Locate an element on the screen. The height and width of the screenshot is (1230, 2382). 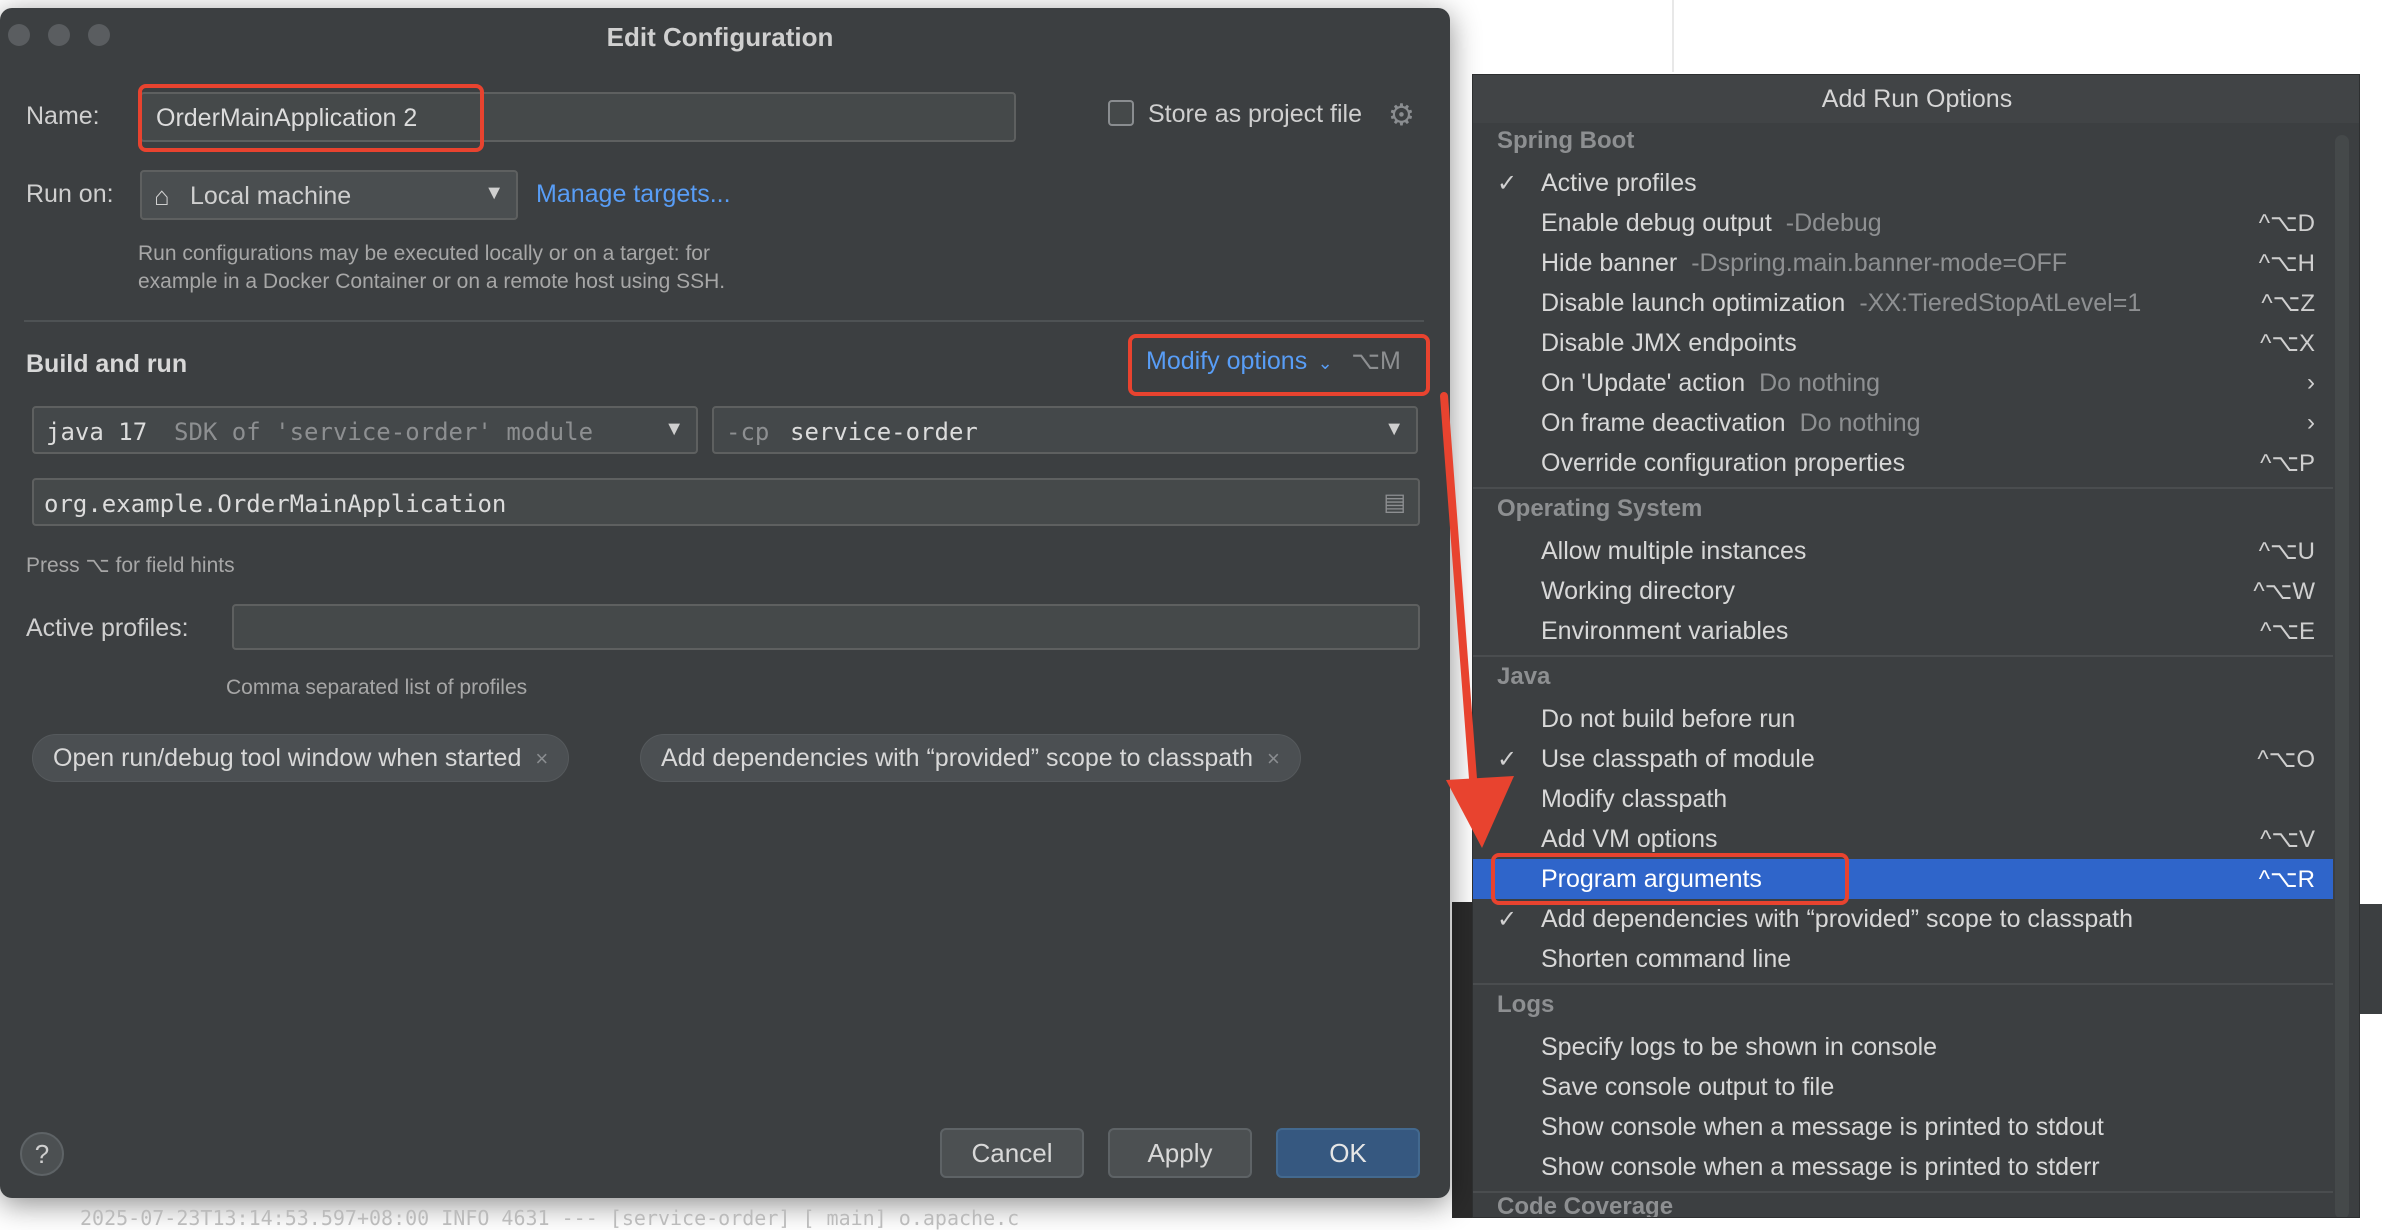
background-toolbar is located at coordinates (2371, 959).